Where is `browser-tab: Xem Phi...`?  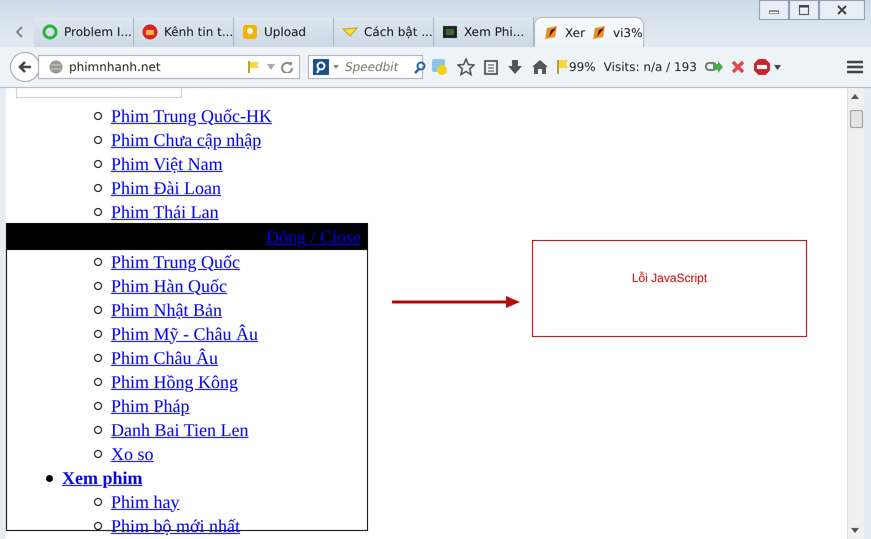 browser-tab: Xem Phi... is located at coordinates (484, 32).